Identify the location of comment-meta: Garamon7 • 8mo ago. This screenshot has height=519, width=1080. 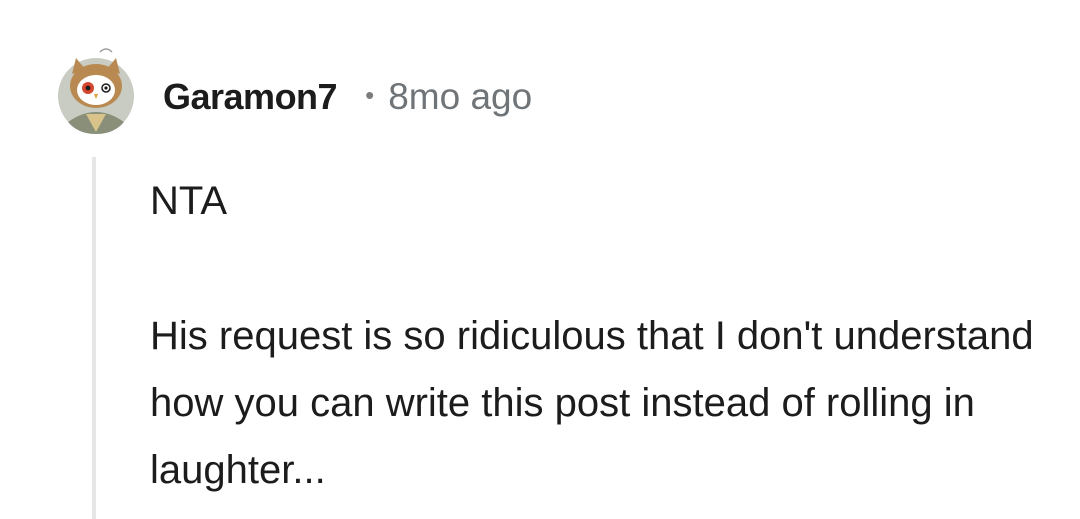
(347, 97).